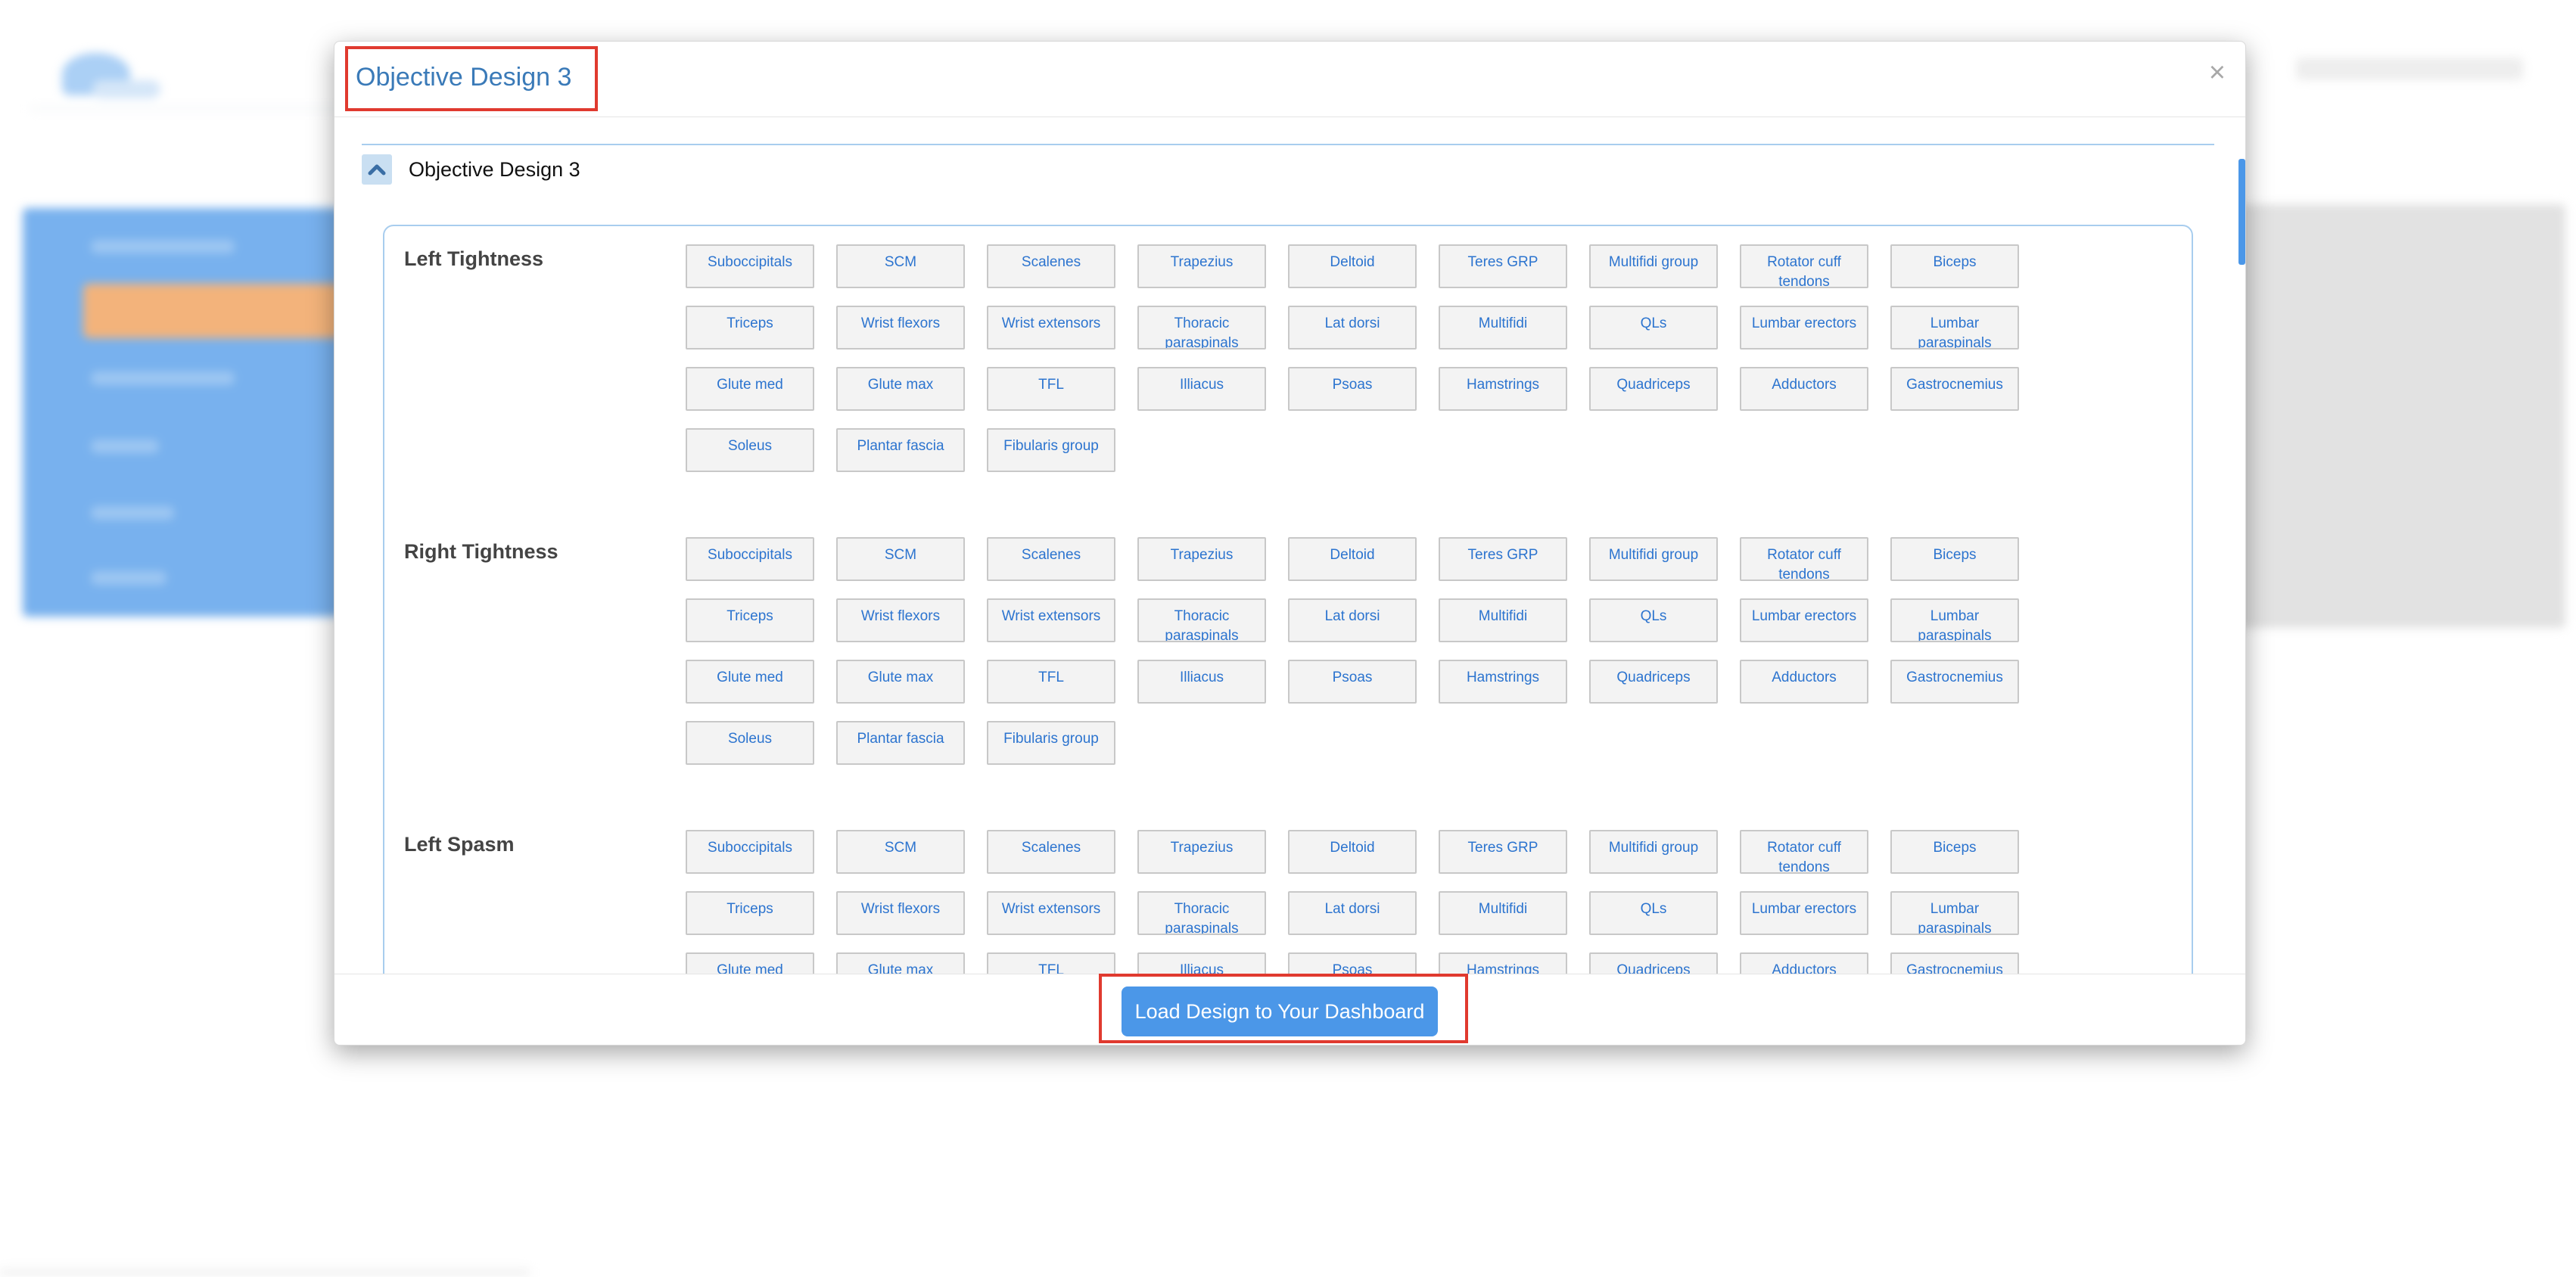  What do you see at coordinates (1283, 1008) in the screenshot?
I see `load-button-highlight-box` at bounding box center [1283, 1008].